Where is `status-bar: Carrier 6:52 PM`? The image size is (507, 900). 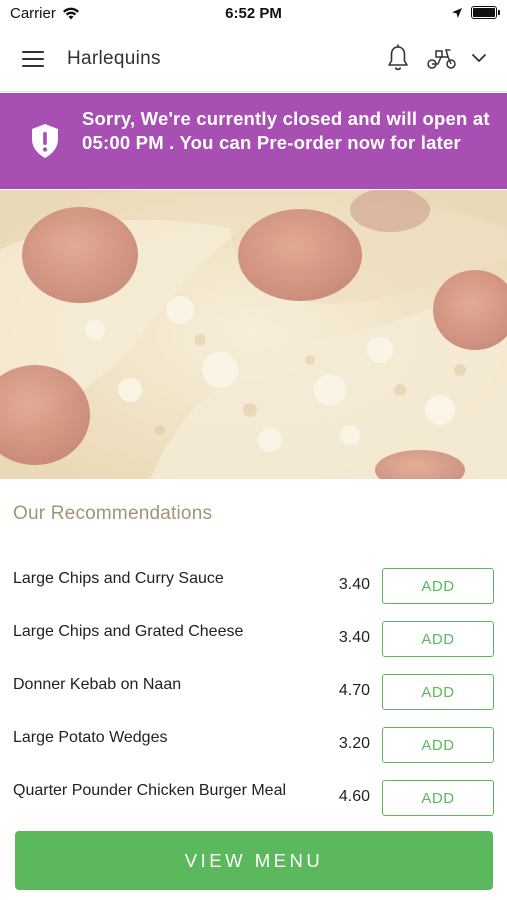
status-bar: Carrier 6:52 PM is located at coordinates (253, 14).